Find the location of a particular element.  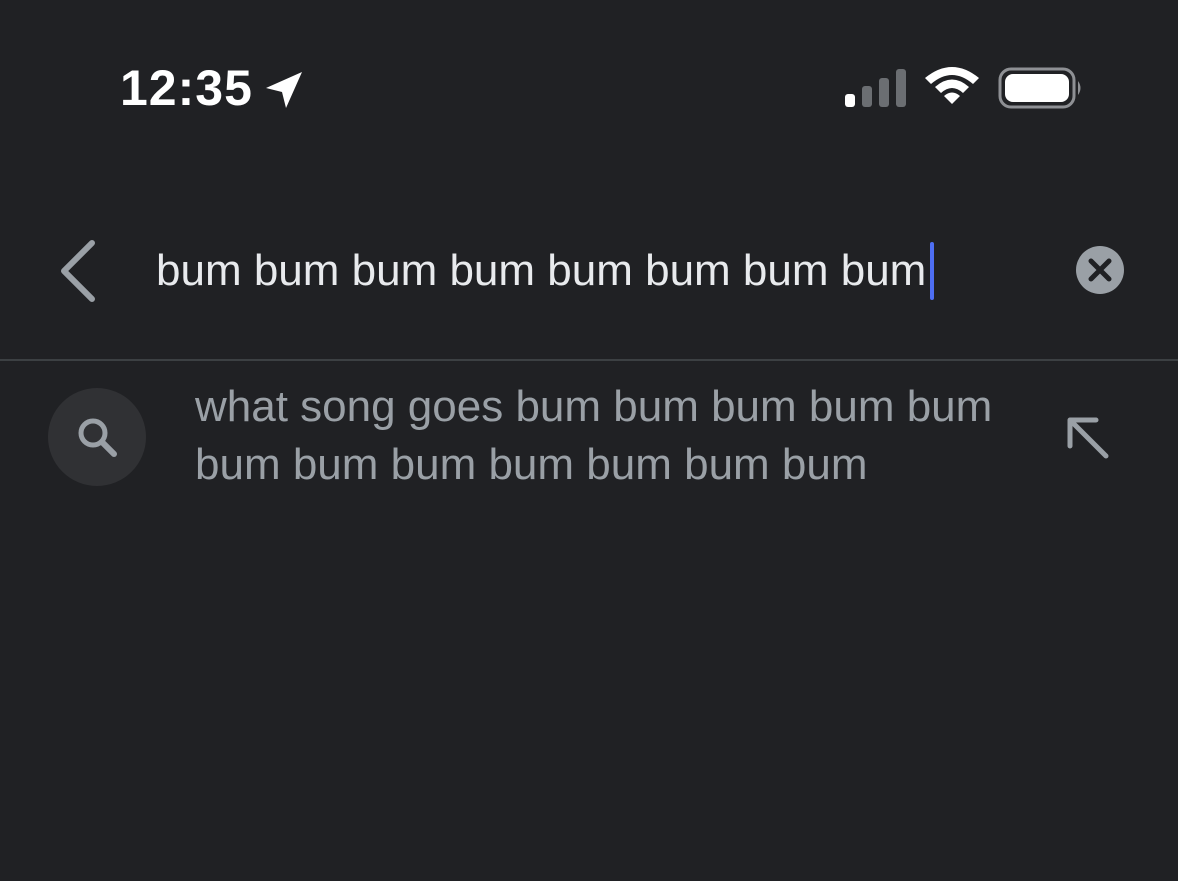

status-time: 12:35 is located at coordinates (186, 88).